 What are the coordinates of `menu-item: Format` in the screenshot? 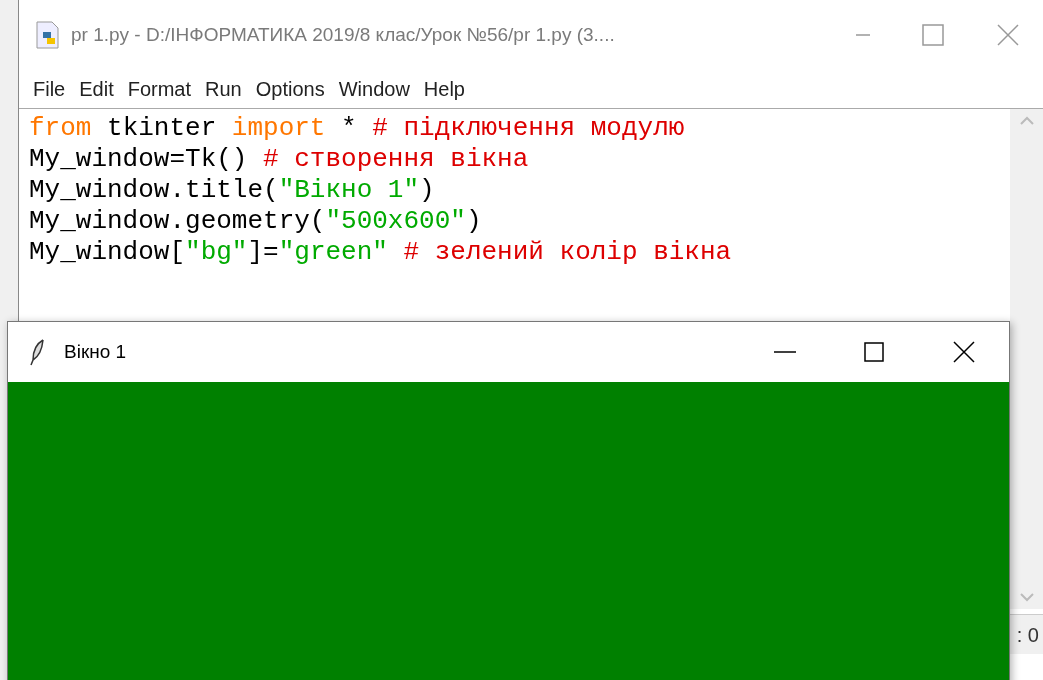 It's located at (159, 89).